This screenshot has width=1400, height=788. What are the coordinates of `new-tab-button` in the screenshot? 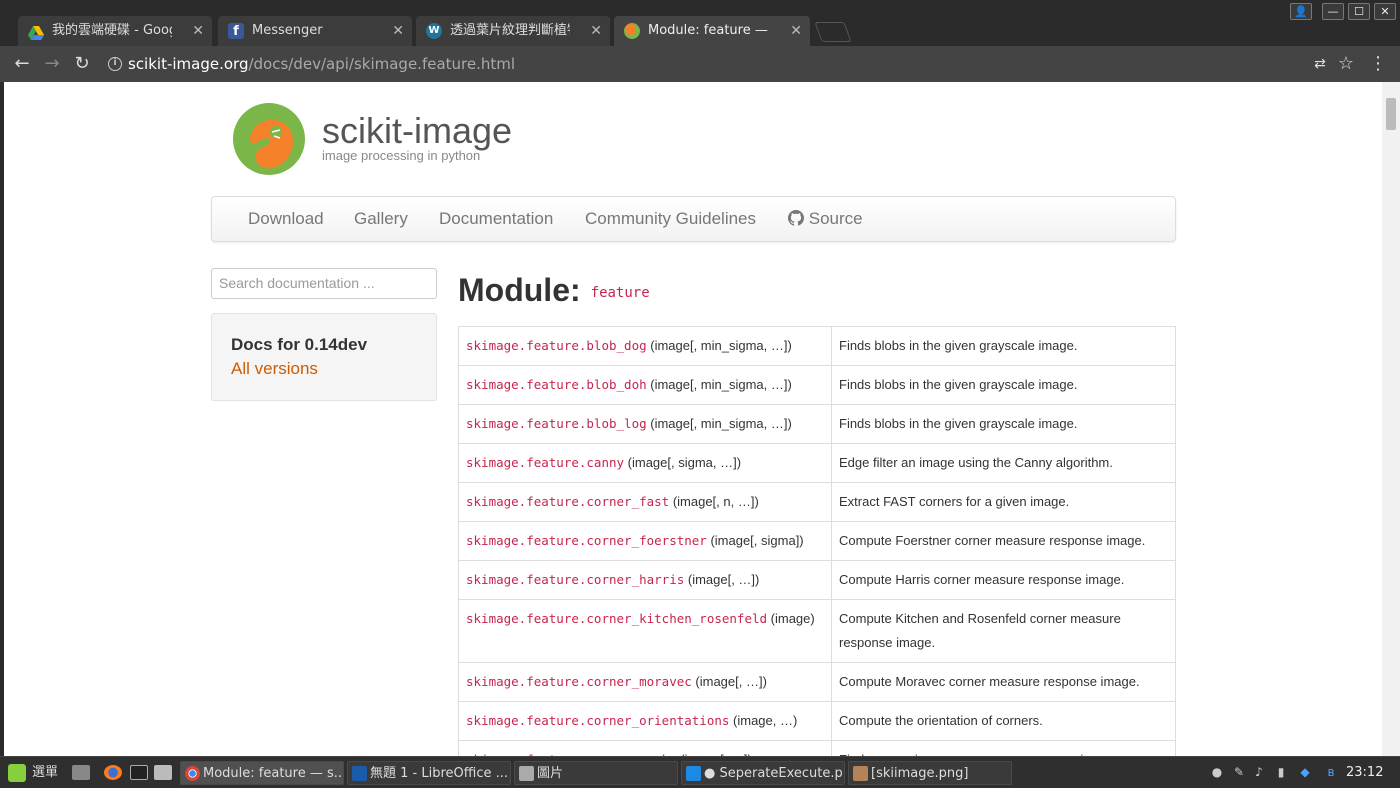 It's located at (833, 32).